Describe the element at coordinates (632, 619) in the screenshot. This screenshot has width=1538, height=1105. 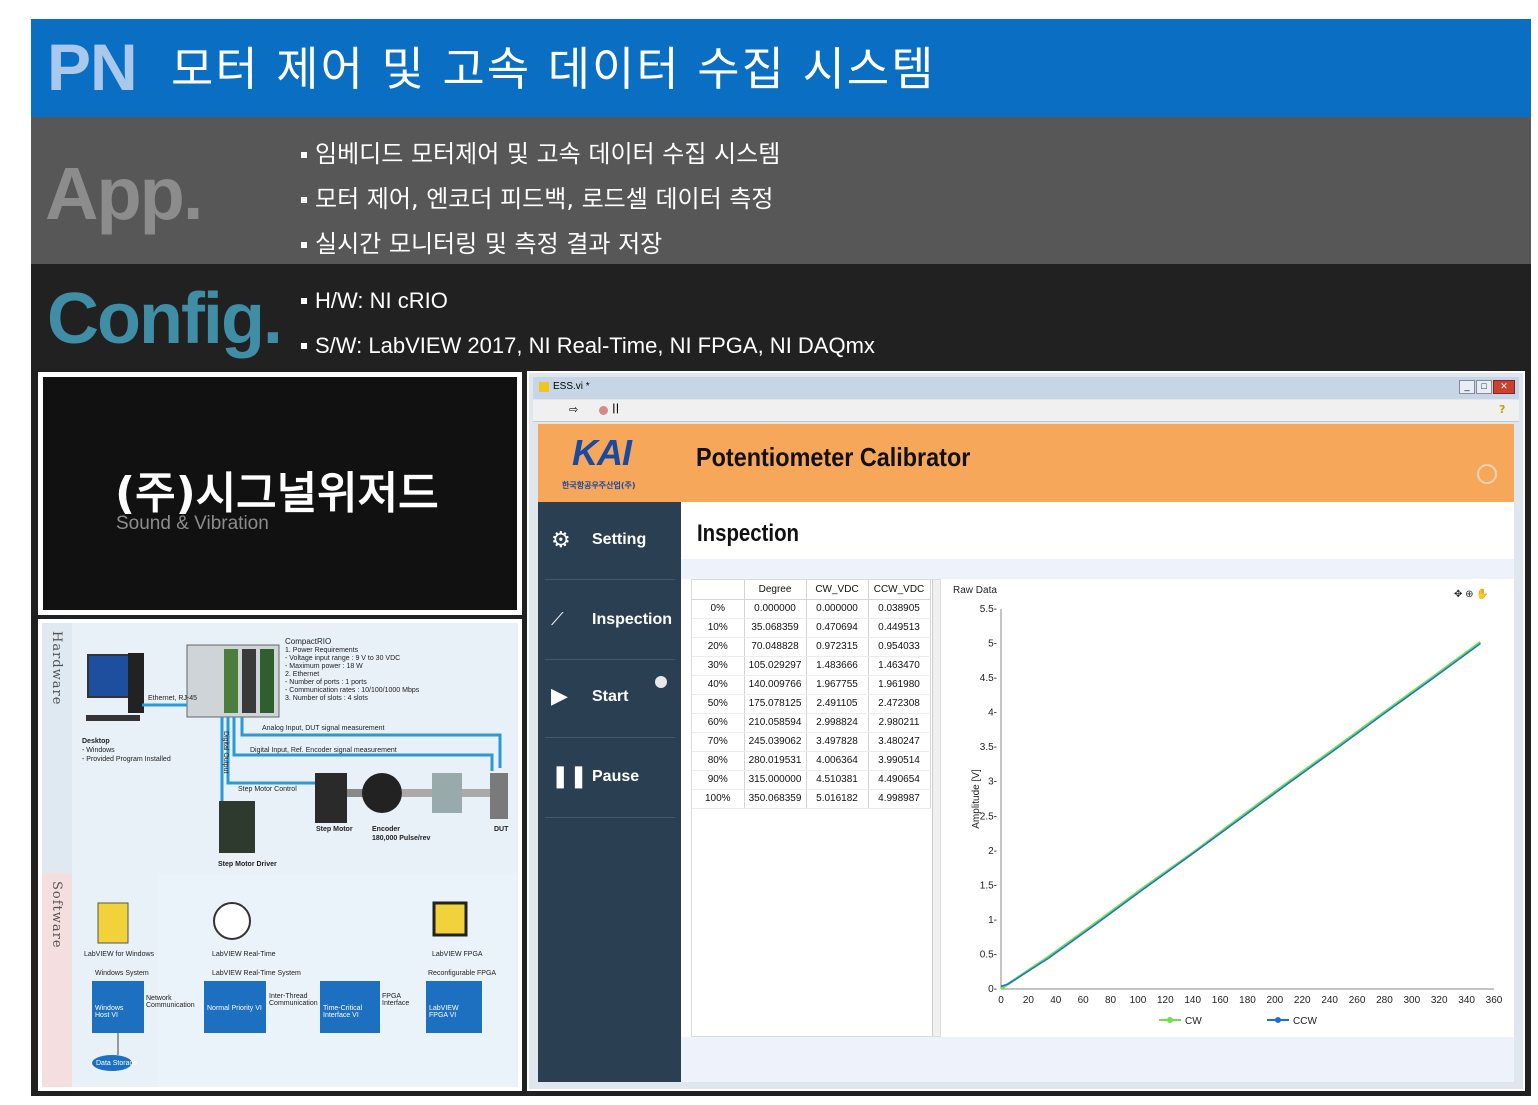
I see `nav-label: Inspection` at that location.